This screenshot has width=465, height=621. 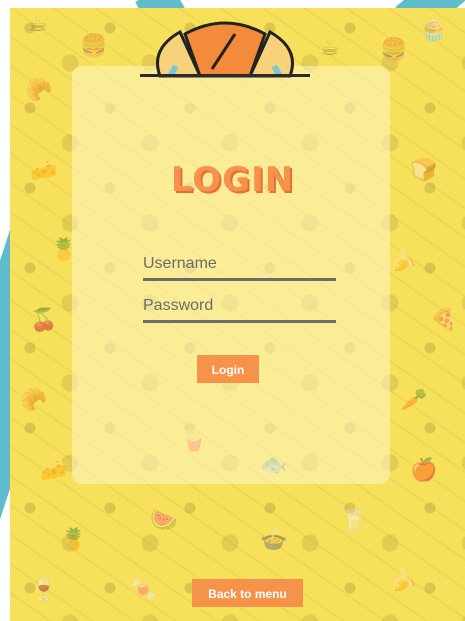 What do you see at coordinates (247, 593) in the screenshot?
I see `back-to-menu-button: Back to menu` at bounding box center [247, 593].